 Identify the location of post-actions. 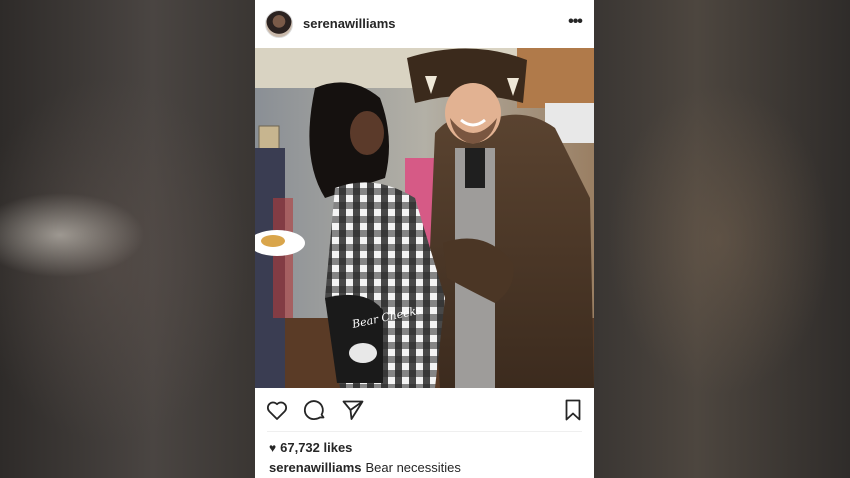
(424, 409).